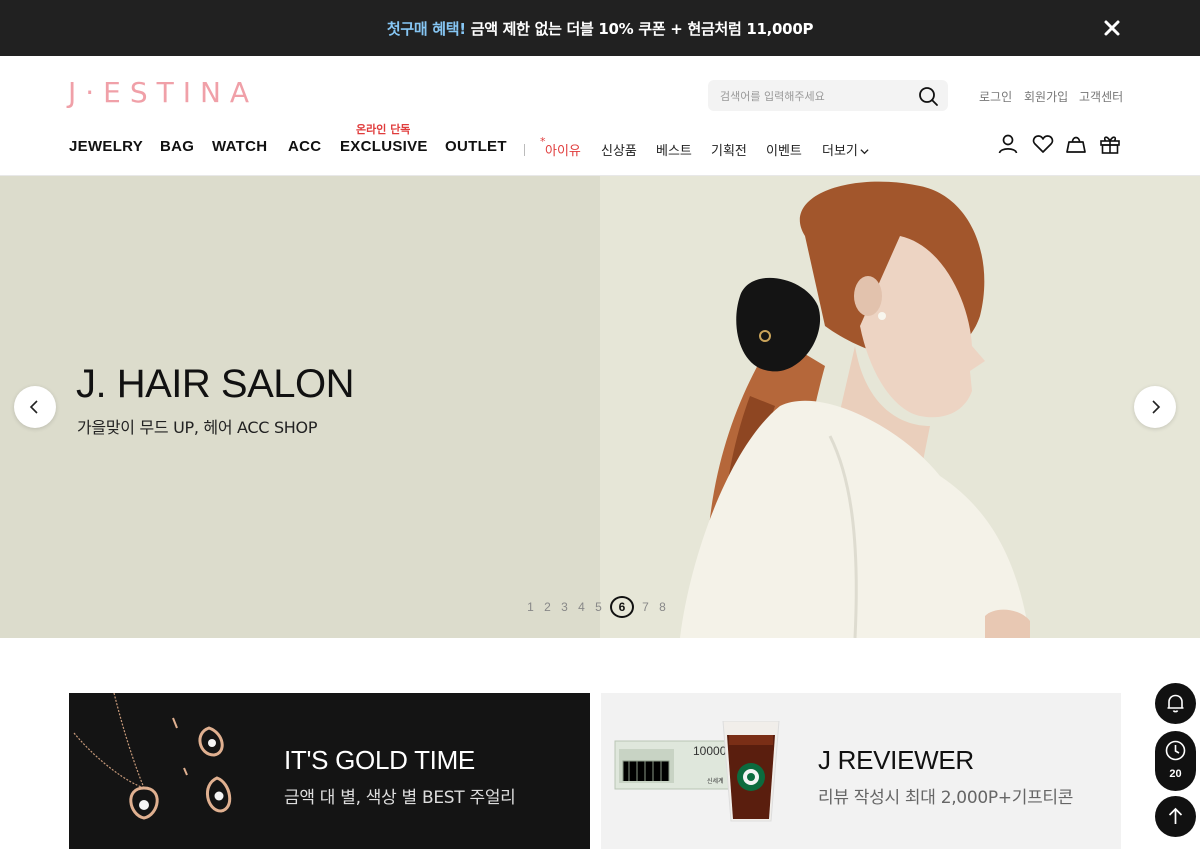 This screenshot has width=1200, height=849. What do you see at coordinates (645, 607) in the screenshot?
I see `slide-page-7: 7` at bounding box center [645, 607].